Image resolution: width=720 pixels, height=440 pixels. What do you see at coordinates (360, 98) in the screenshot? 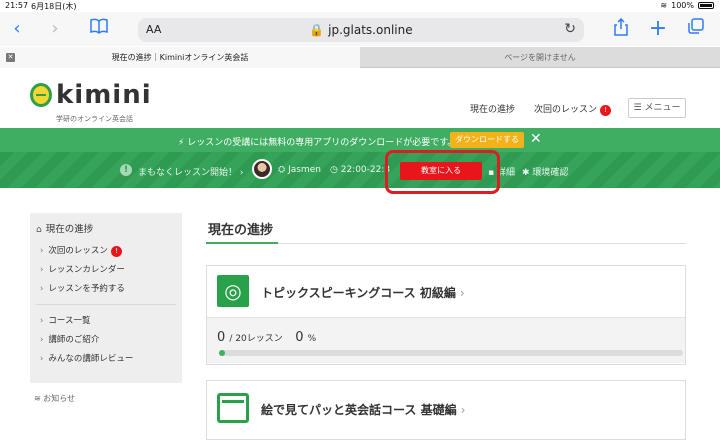
I see `site-header: kimini 学研のオンライン英会話 現在の進捗 次回のレッスン! ☰ メニュー` at bounding box center [360, 98].